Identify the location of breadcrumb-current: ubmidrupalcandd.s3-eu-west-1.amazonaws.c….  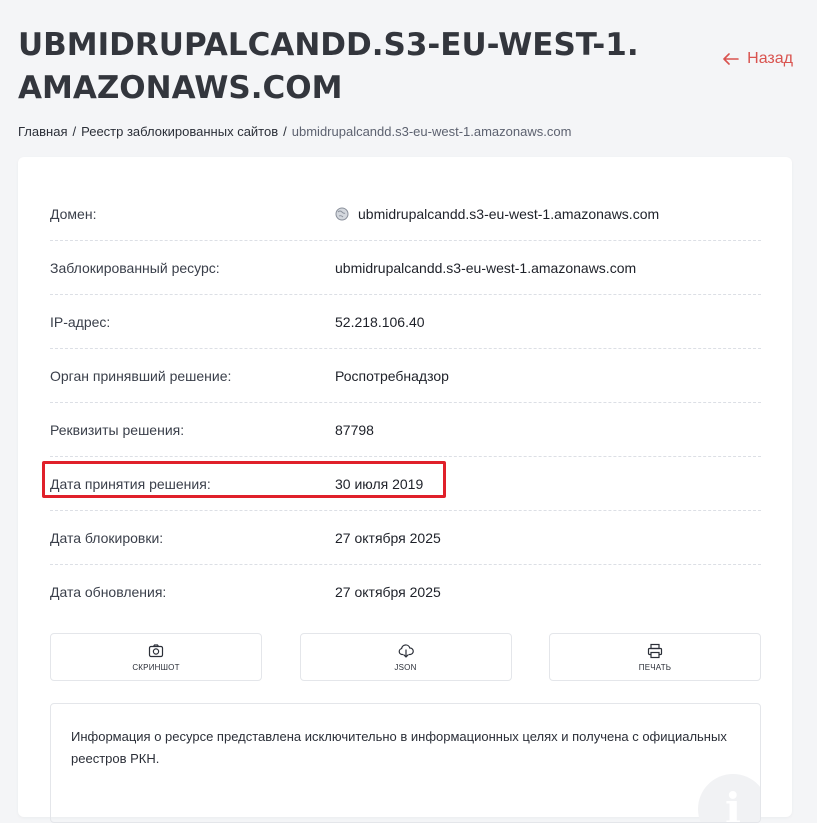
(431, 131).